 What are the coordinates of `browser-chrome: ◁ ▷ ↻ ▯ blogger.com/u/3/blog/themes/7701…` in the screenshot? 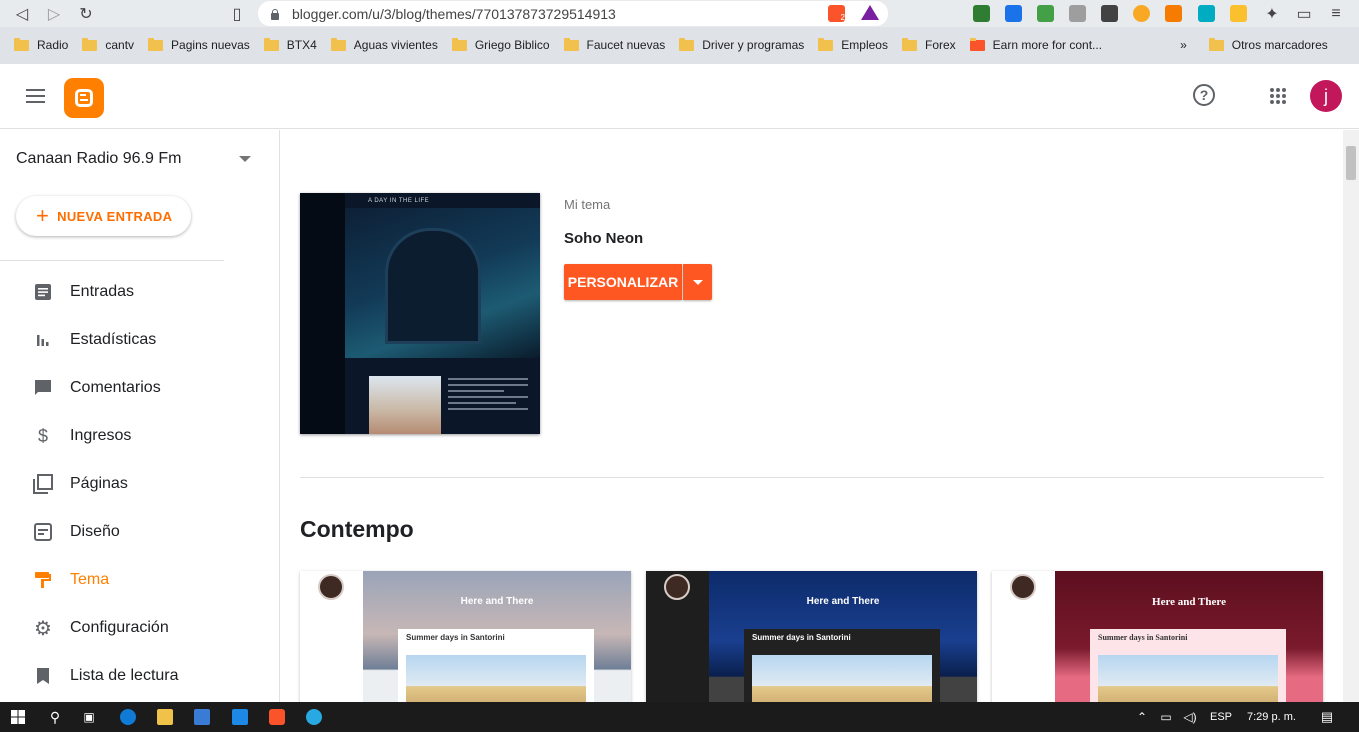 It's located at (679, 32).